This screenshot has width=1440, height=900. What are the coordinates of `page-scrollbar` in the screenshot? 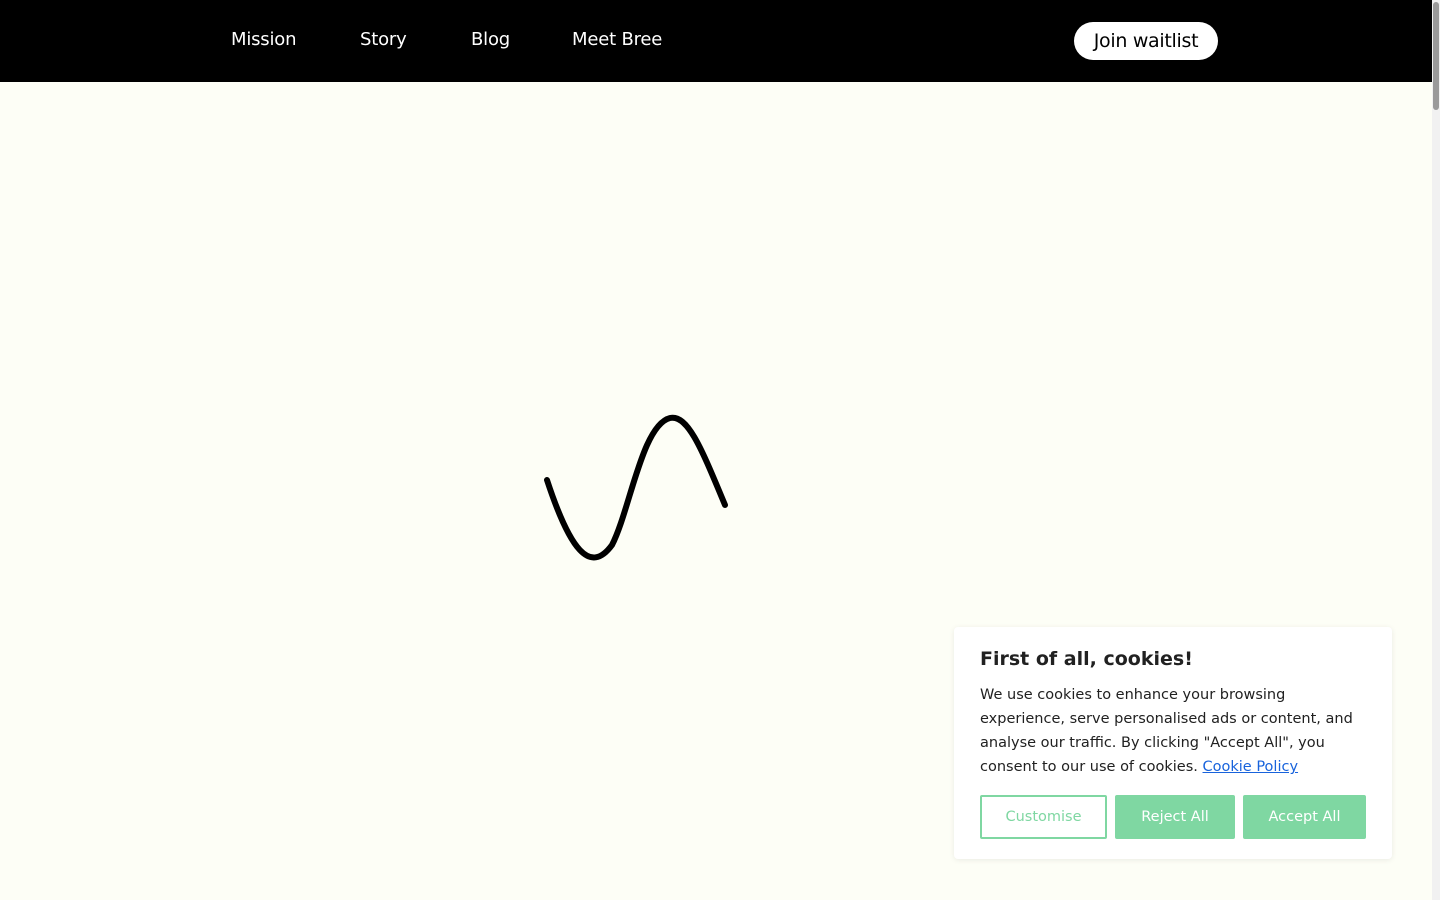 It's located at (1436, 450).